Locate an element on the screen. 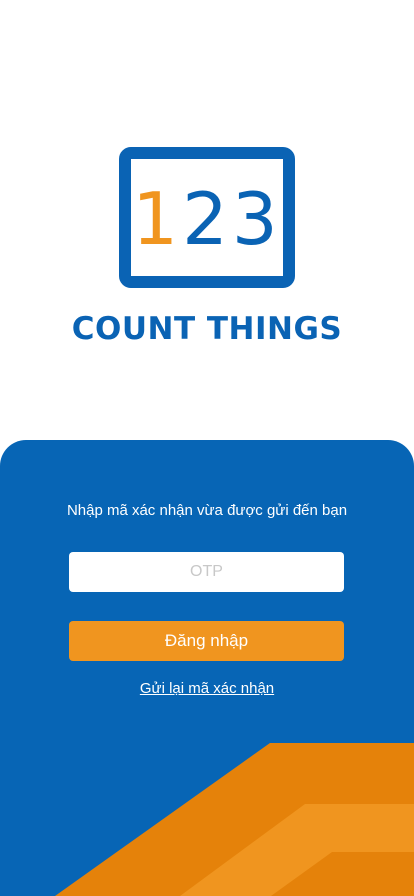  logo: 123 is located at coordinates (207, 217).